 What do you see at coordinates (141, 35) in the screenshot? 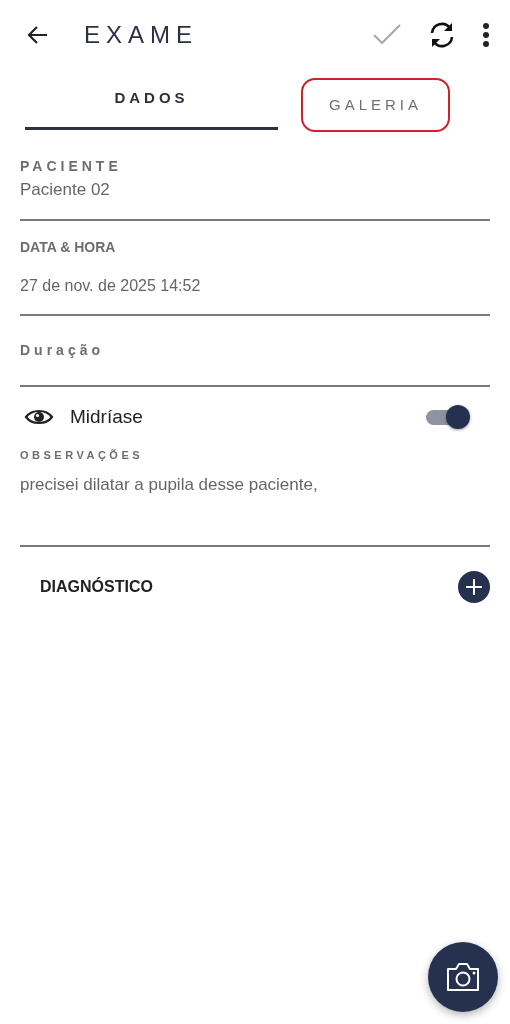
I see `screen-title: EXAME` at bounding box center [141, 35].